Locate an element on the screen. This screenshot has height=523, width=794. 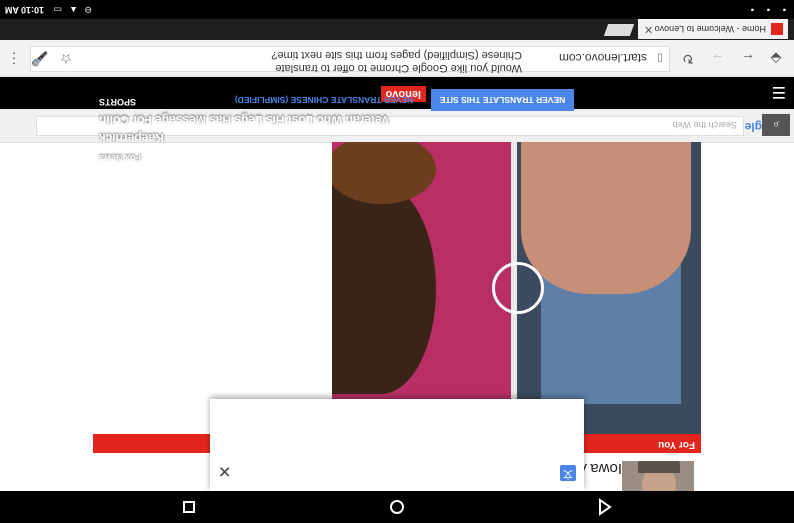
back-triangle-icon is located at coordinates (604, 507).